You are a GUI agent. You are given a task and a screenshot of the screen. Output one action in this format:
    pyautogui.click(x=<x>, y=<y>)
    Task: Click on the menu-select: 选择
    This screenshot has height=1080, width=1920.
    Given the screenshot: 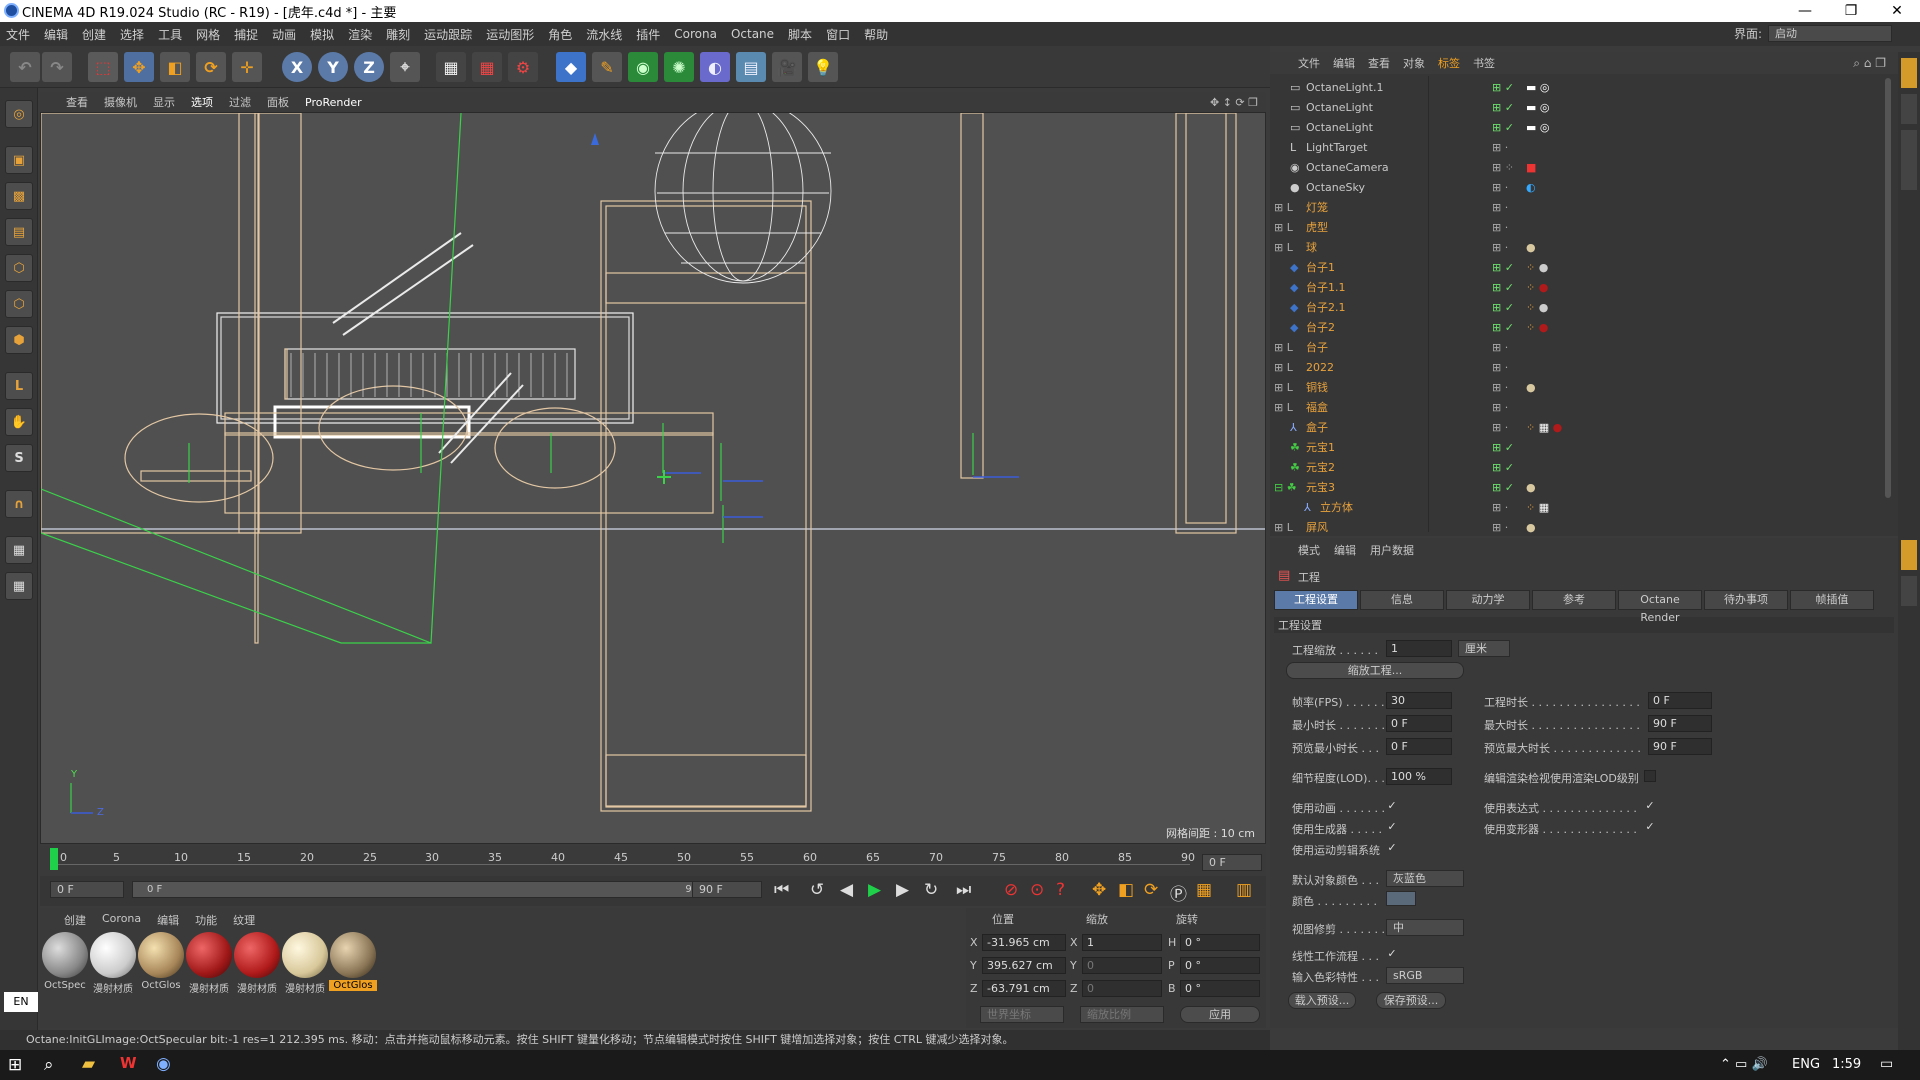 What is the action you would take?
    pyautogui.click(x=132, y=34)
    